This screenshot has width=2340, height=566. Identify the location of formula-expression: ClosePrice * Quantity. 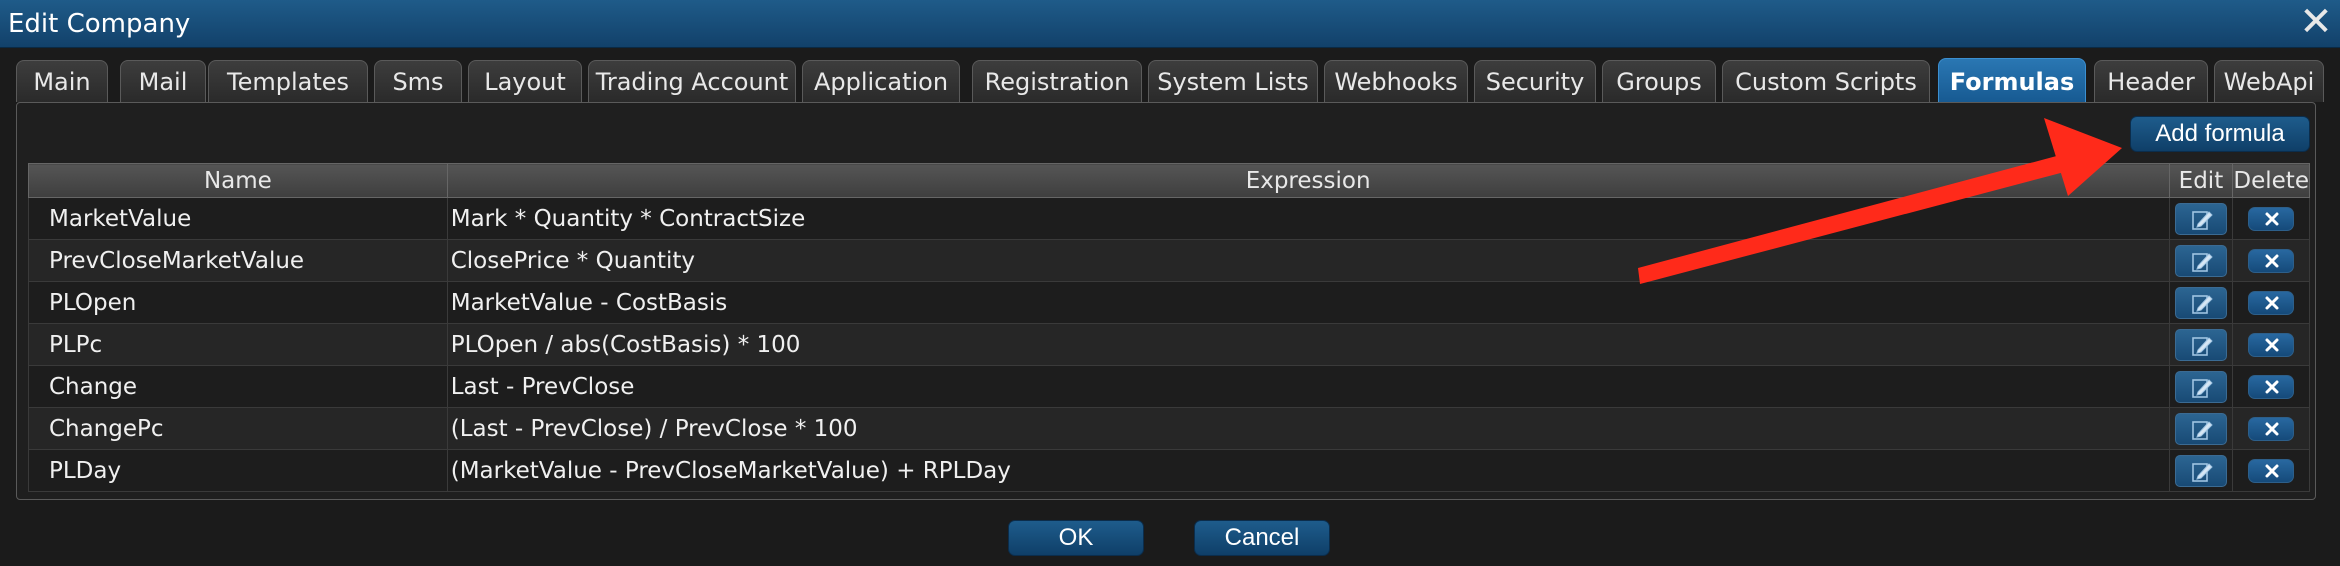
(1308, 260).